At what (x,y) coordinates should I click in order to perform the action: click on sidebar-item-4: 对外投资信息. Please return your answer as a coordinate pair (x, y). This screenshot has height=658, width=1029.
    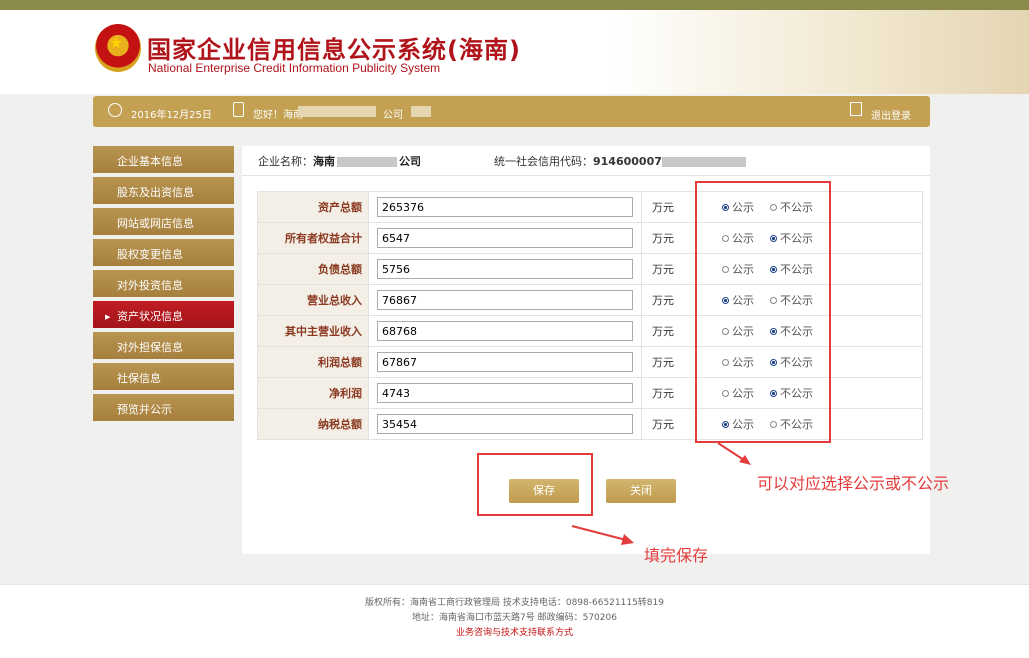
    Looking at the image, I should click on (163, 283).